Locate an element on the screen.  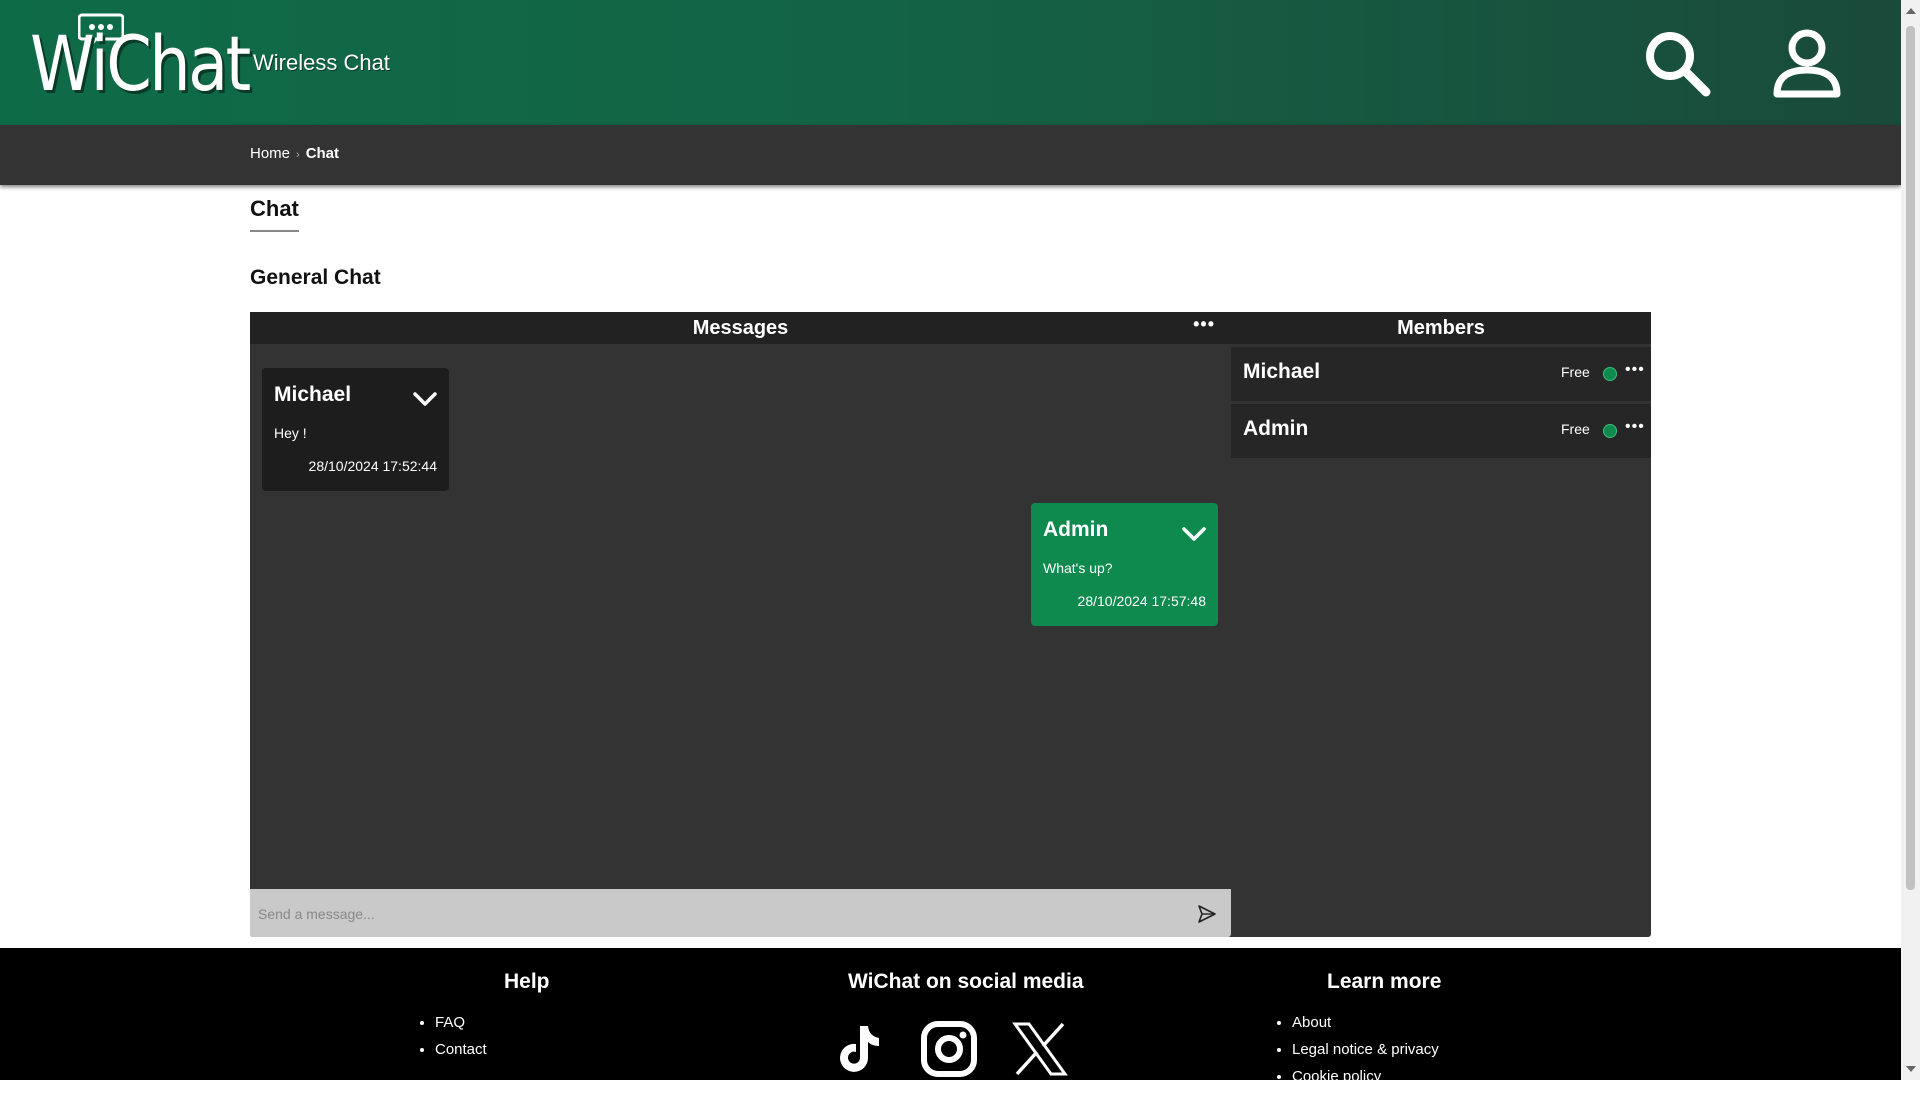
scroll-up-icon is located at coordinates (1911, 11).